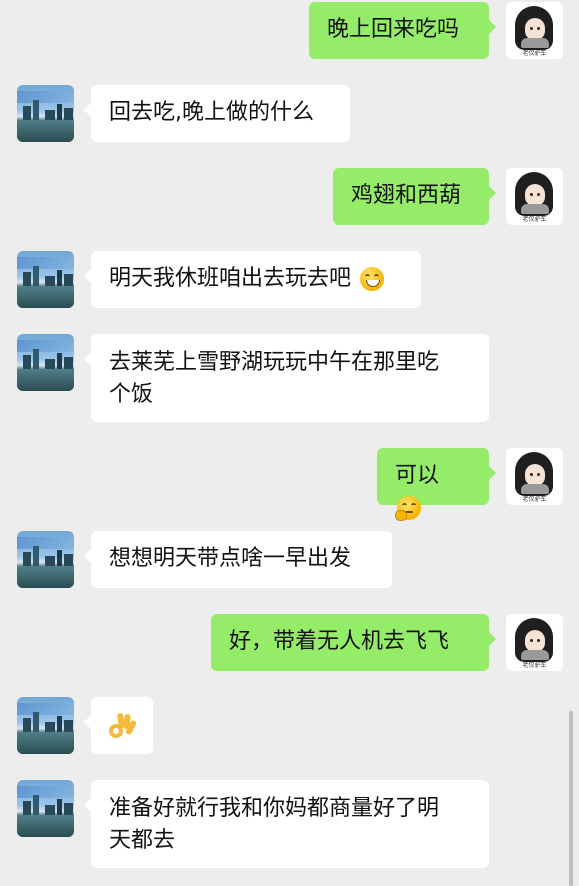  What do you see at coordinates (131, 394) in the screenshot?
I see `message-text-line: 个饭` at bounding box center [131, 394].